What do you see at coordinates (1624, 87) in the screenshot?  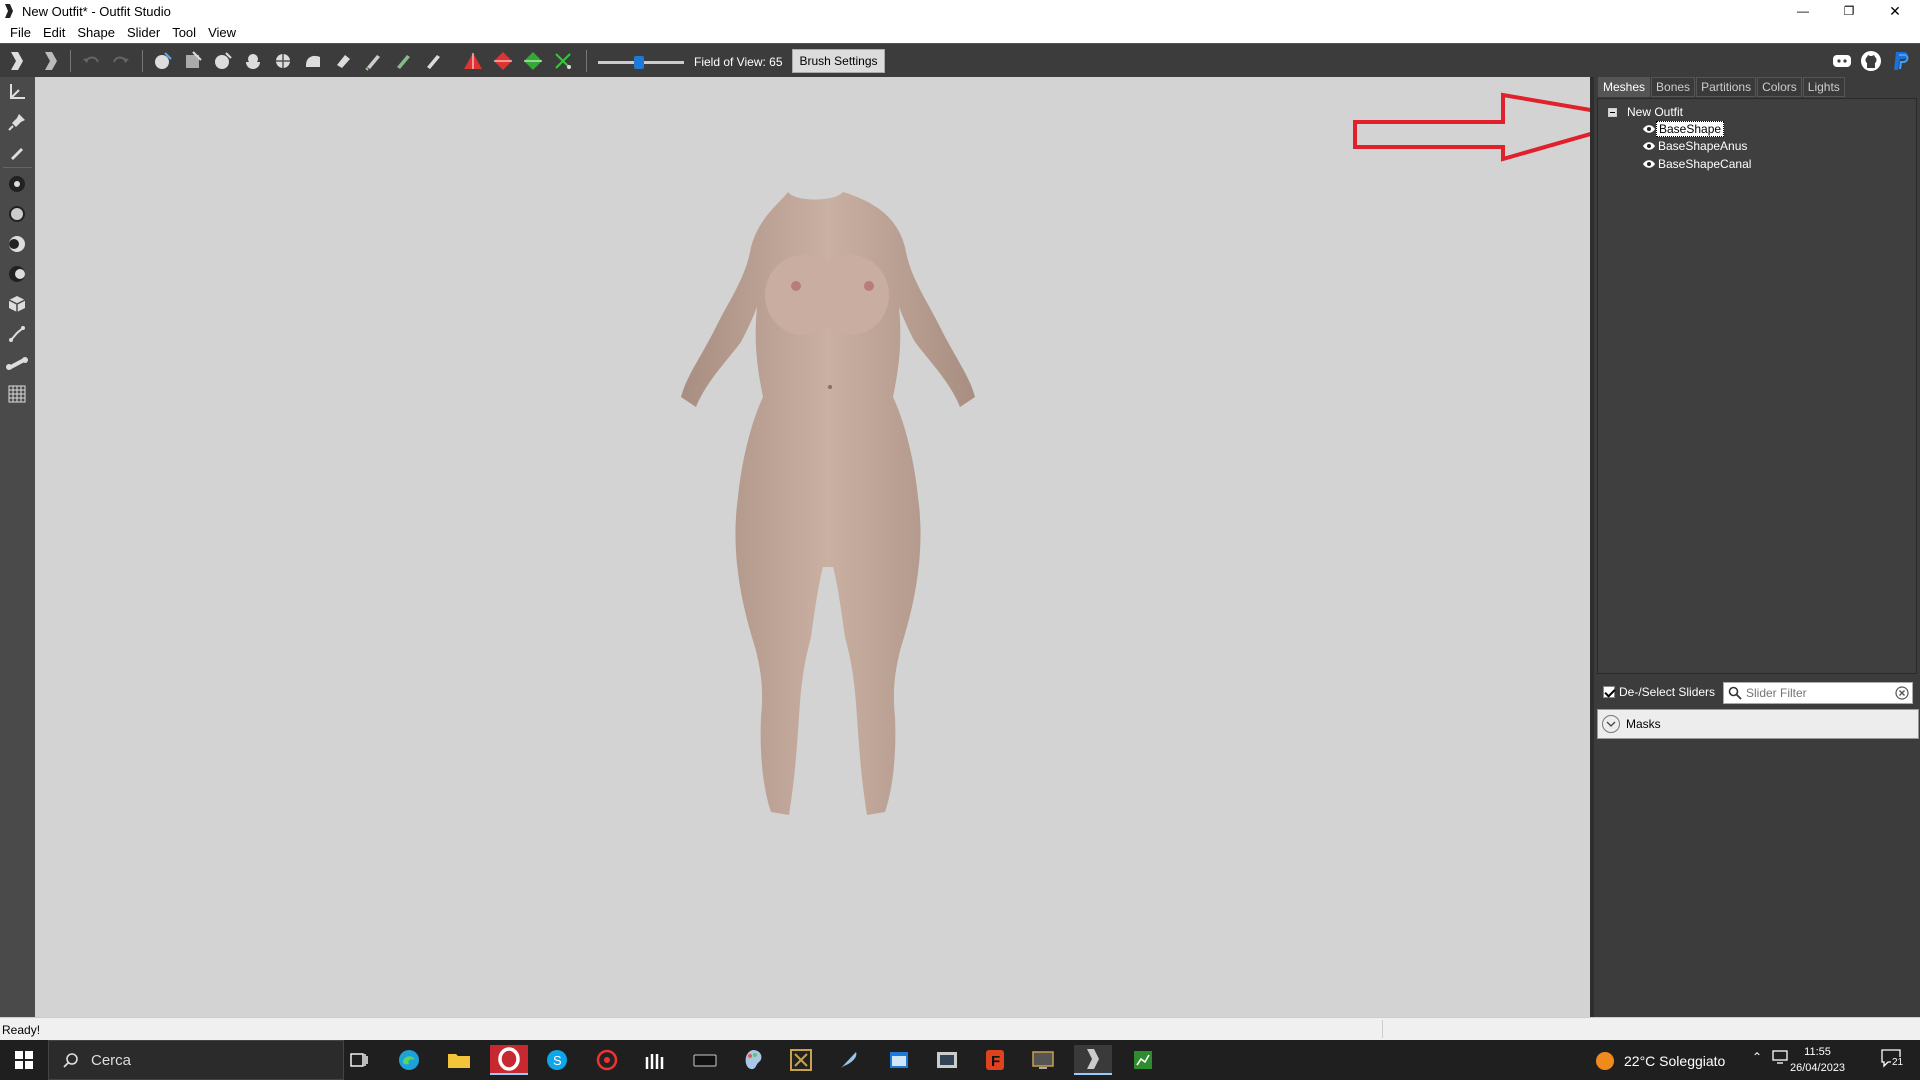 I see `tab-meshes: Meshes` at bounding box center [1624, 87].